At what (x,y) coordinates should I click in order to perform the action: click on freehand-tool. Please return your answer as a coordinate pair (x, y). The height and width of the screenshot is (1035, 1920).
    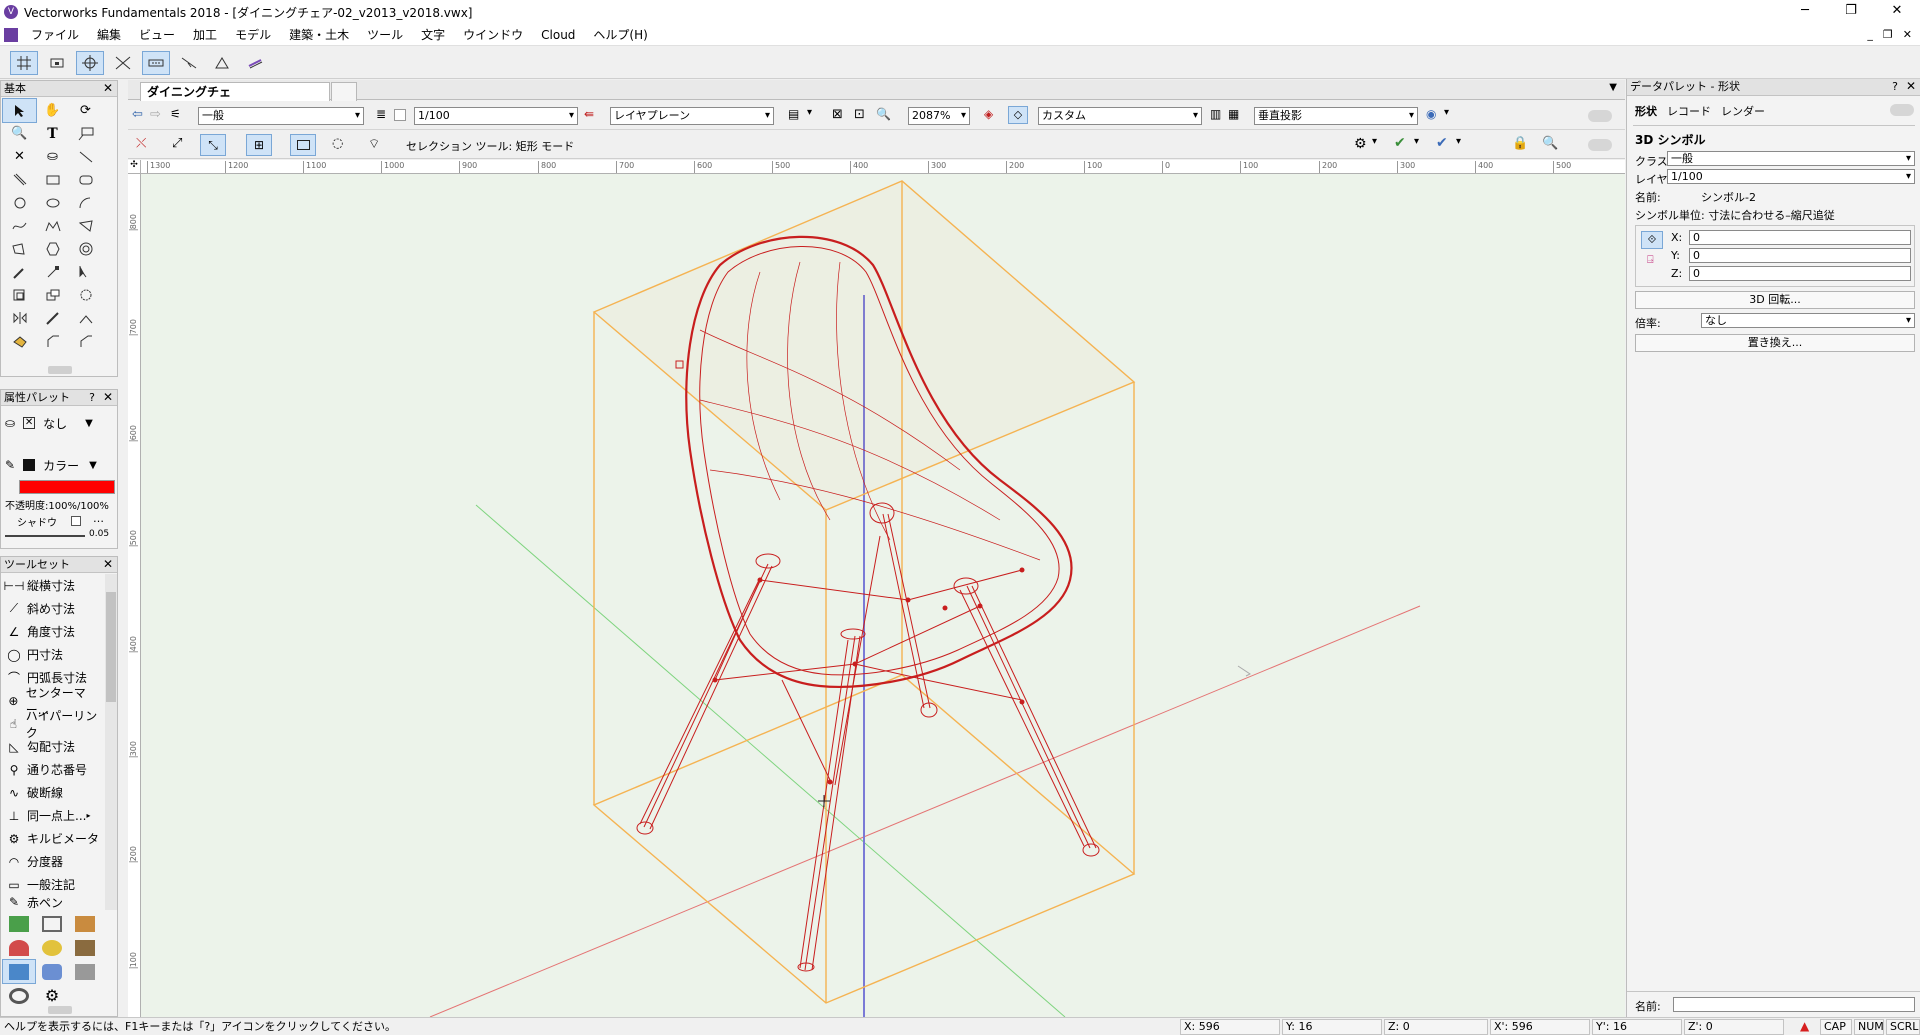
    Looking at the image, I should click on (19, 225).